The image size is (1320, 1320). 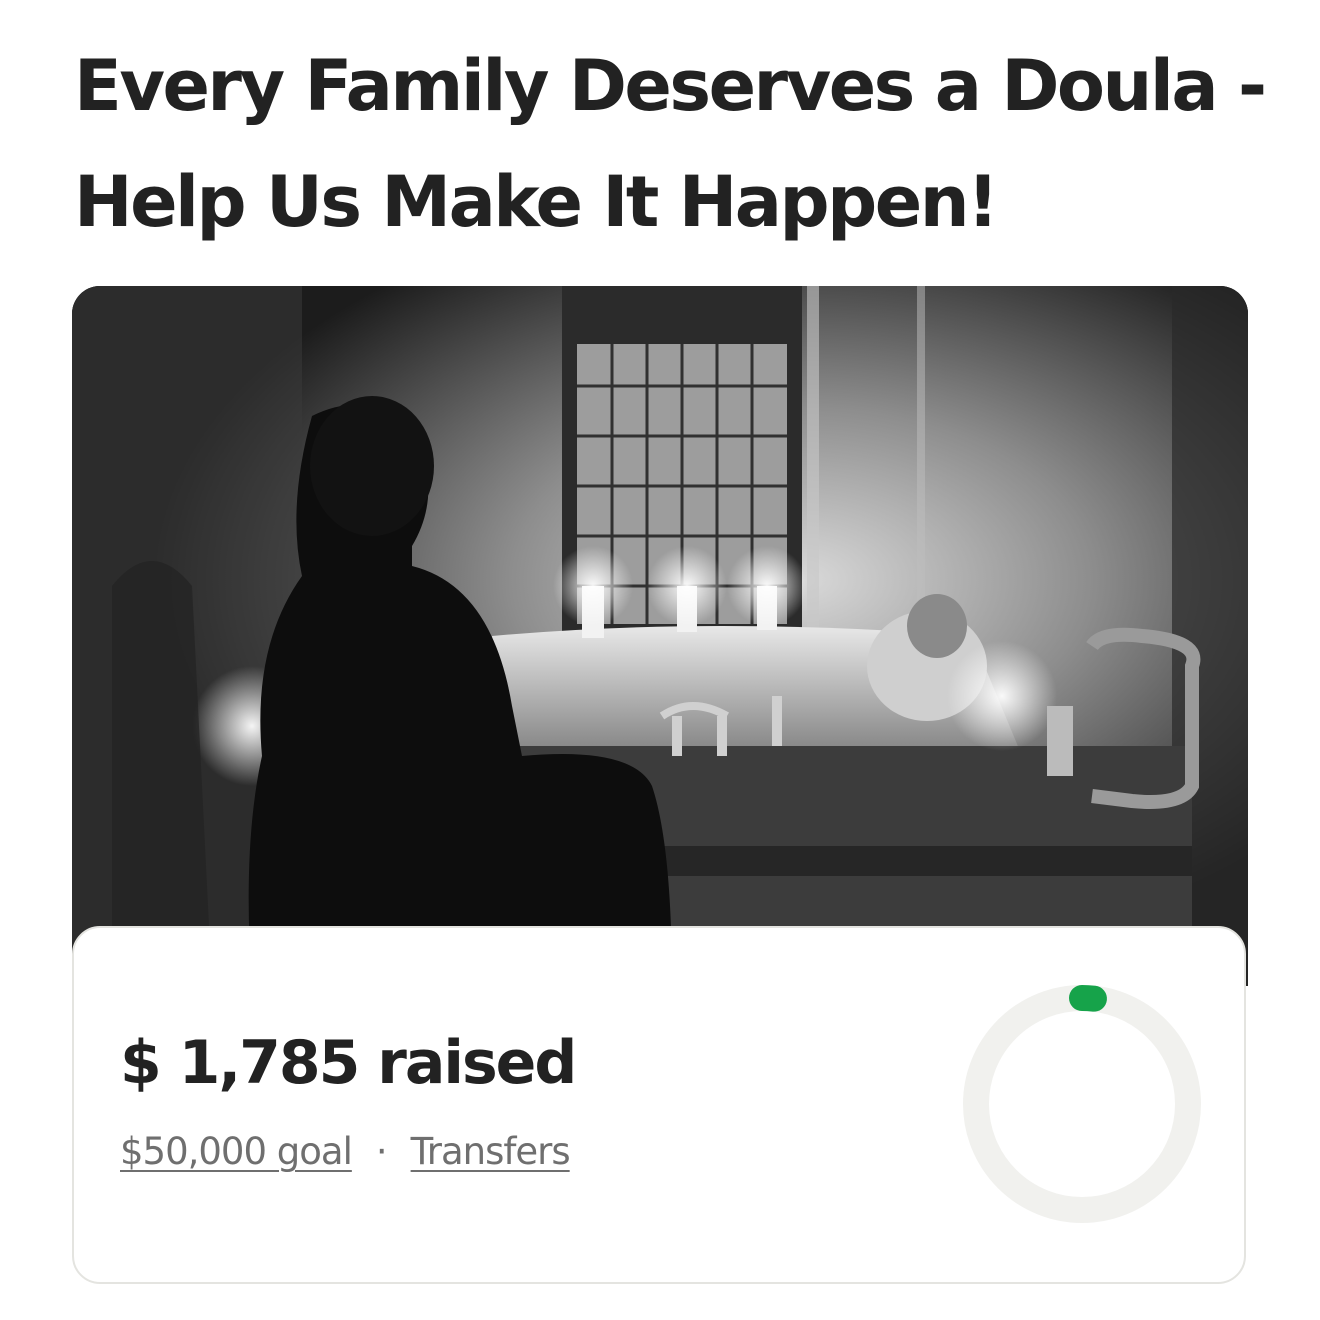 I want to click on goal-row: $50,000 goal · Transfers, so click(x=345, y=1151).